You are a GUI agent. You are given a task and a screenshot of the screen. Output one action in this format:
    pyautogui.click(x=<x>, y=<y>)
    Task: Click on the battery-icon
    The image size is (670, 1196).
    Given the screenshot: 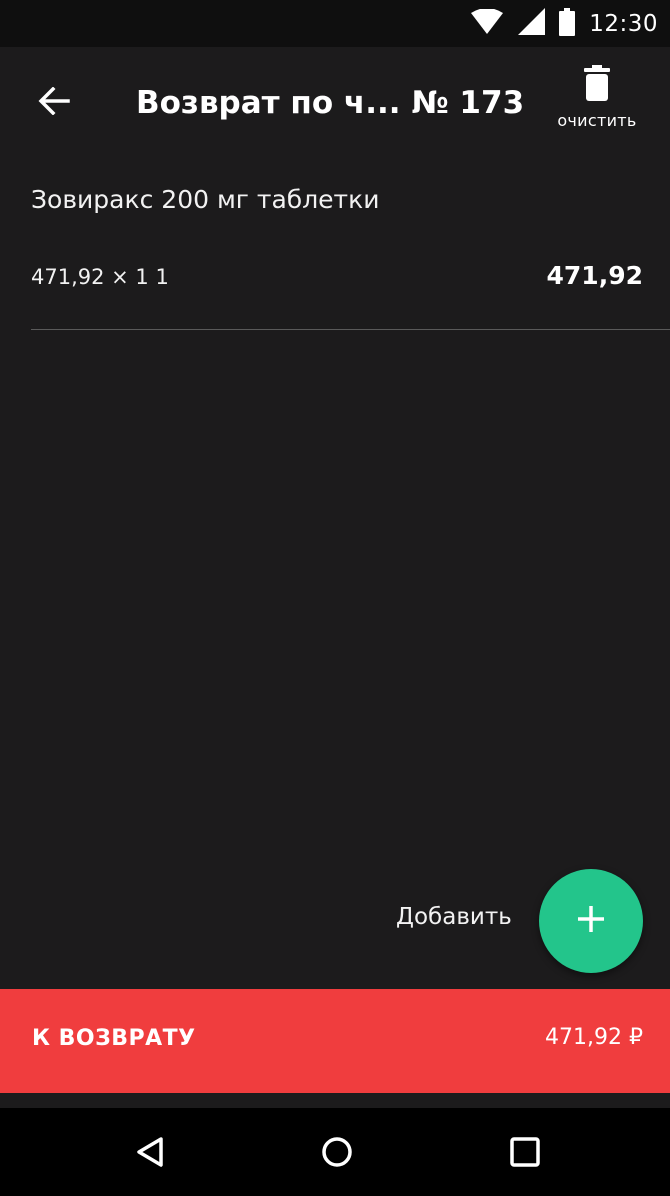 What is the action you would take?
    pyautogui.click(x=567, y=23)
    